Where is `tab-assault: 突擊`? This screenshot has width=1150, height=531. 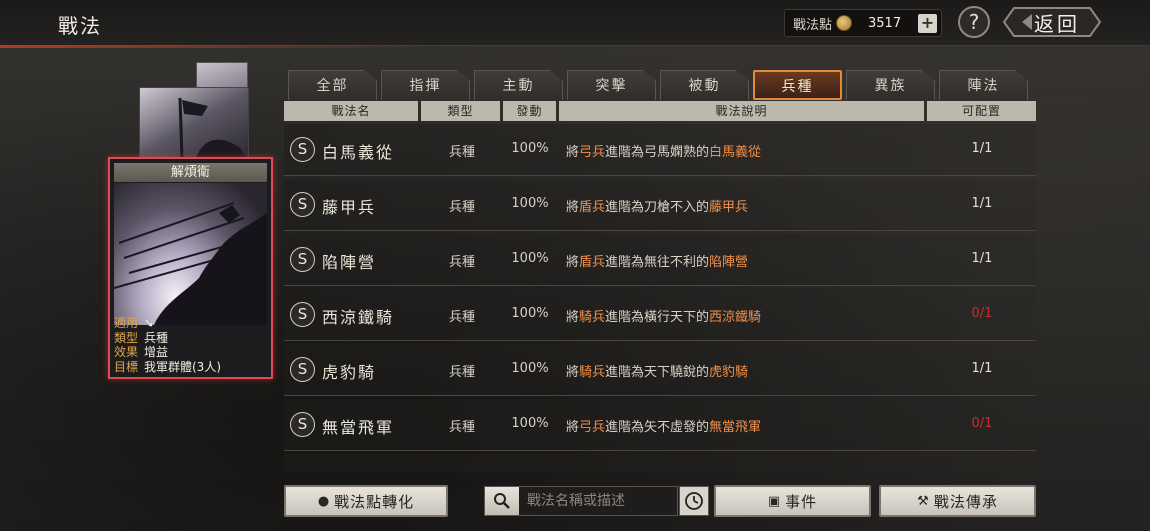 tab-assault: 突擊 is located at coordinates (611, 85).